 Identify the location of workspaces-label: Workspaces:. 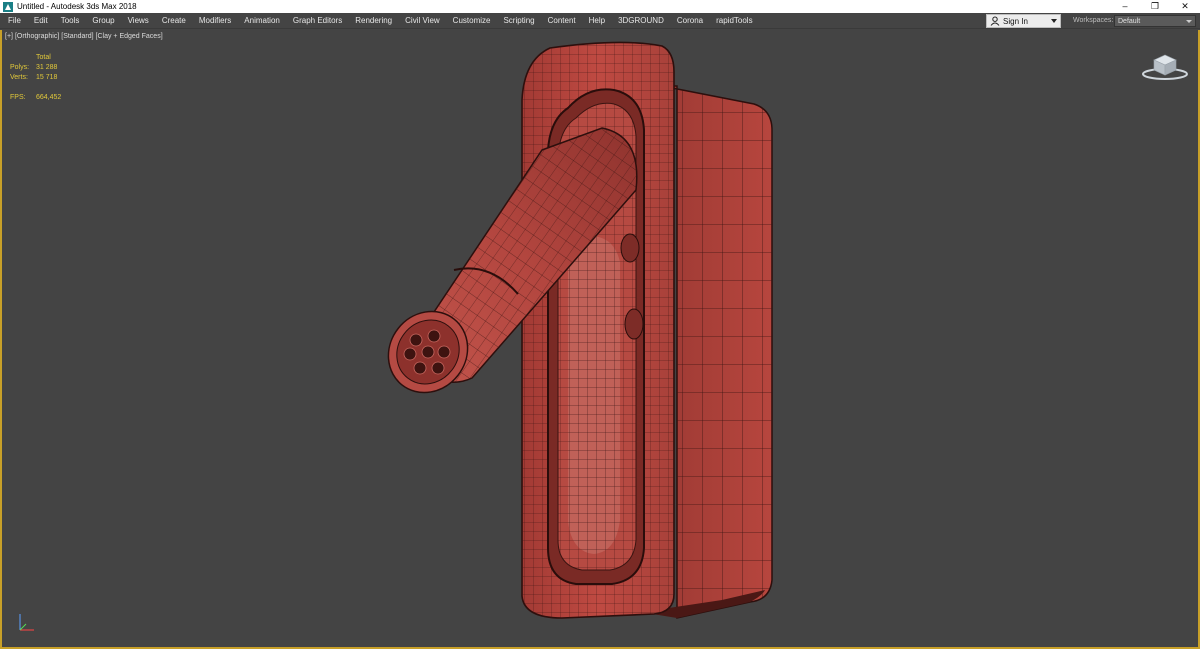
(1093, 20).